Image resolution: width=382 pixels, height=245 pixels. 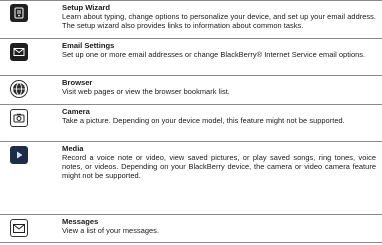 I want to click on email-settings-icon, so click(x=19, y=52).